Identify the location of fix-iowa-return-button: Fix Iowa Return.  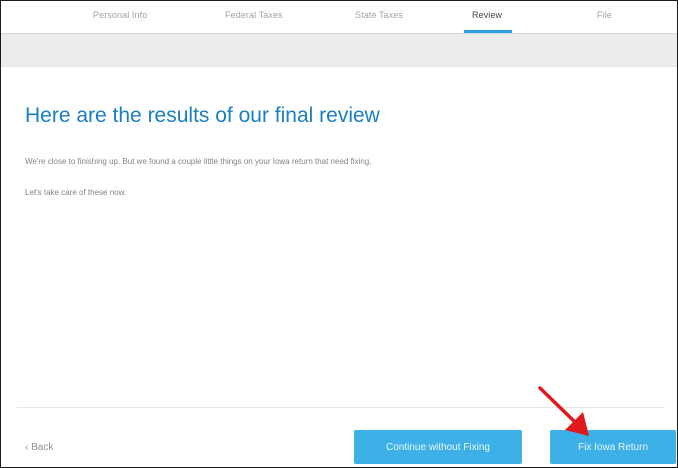
(613, 447).